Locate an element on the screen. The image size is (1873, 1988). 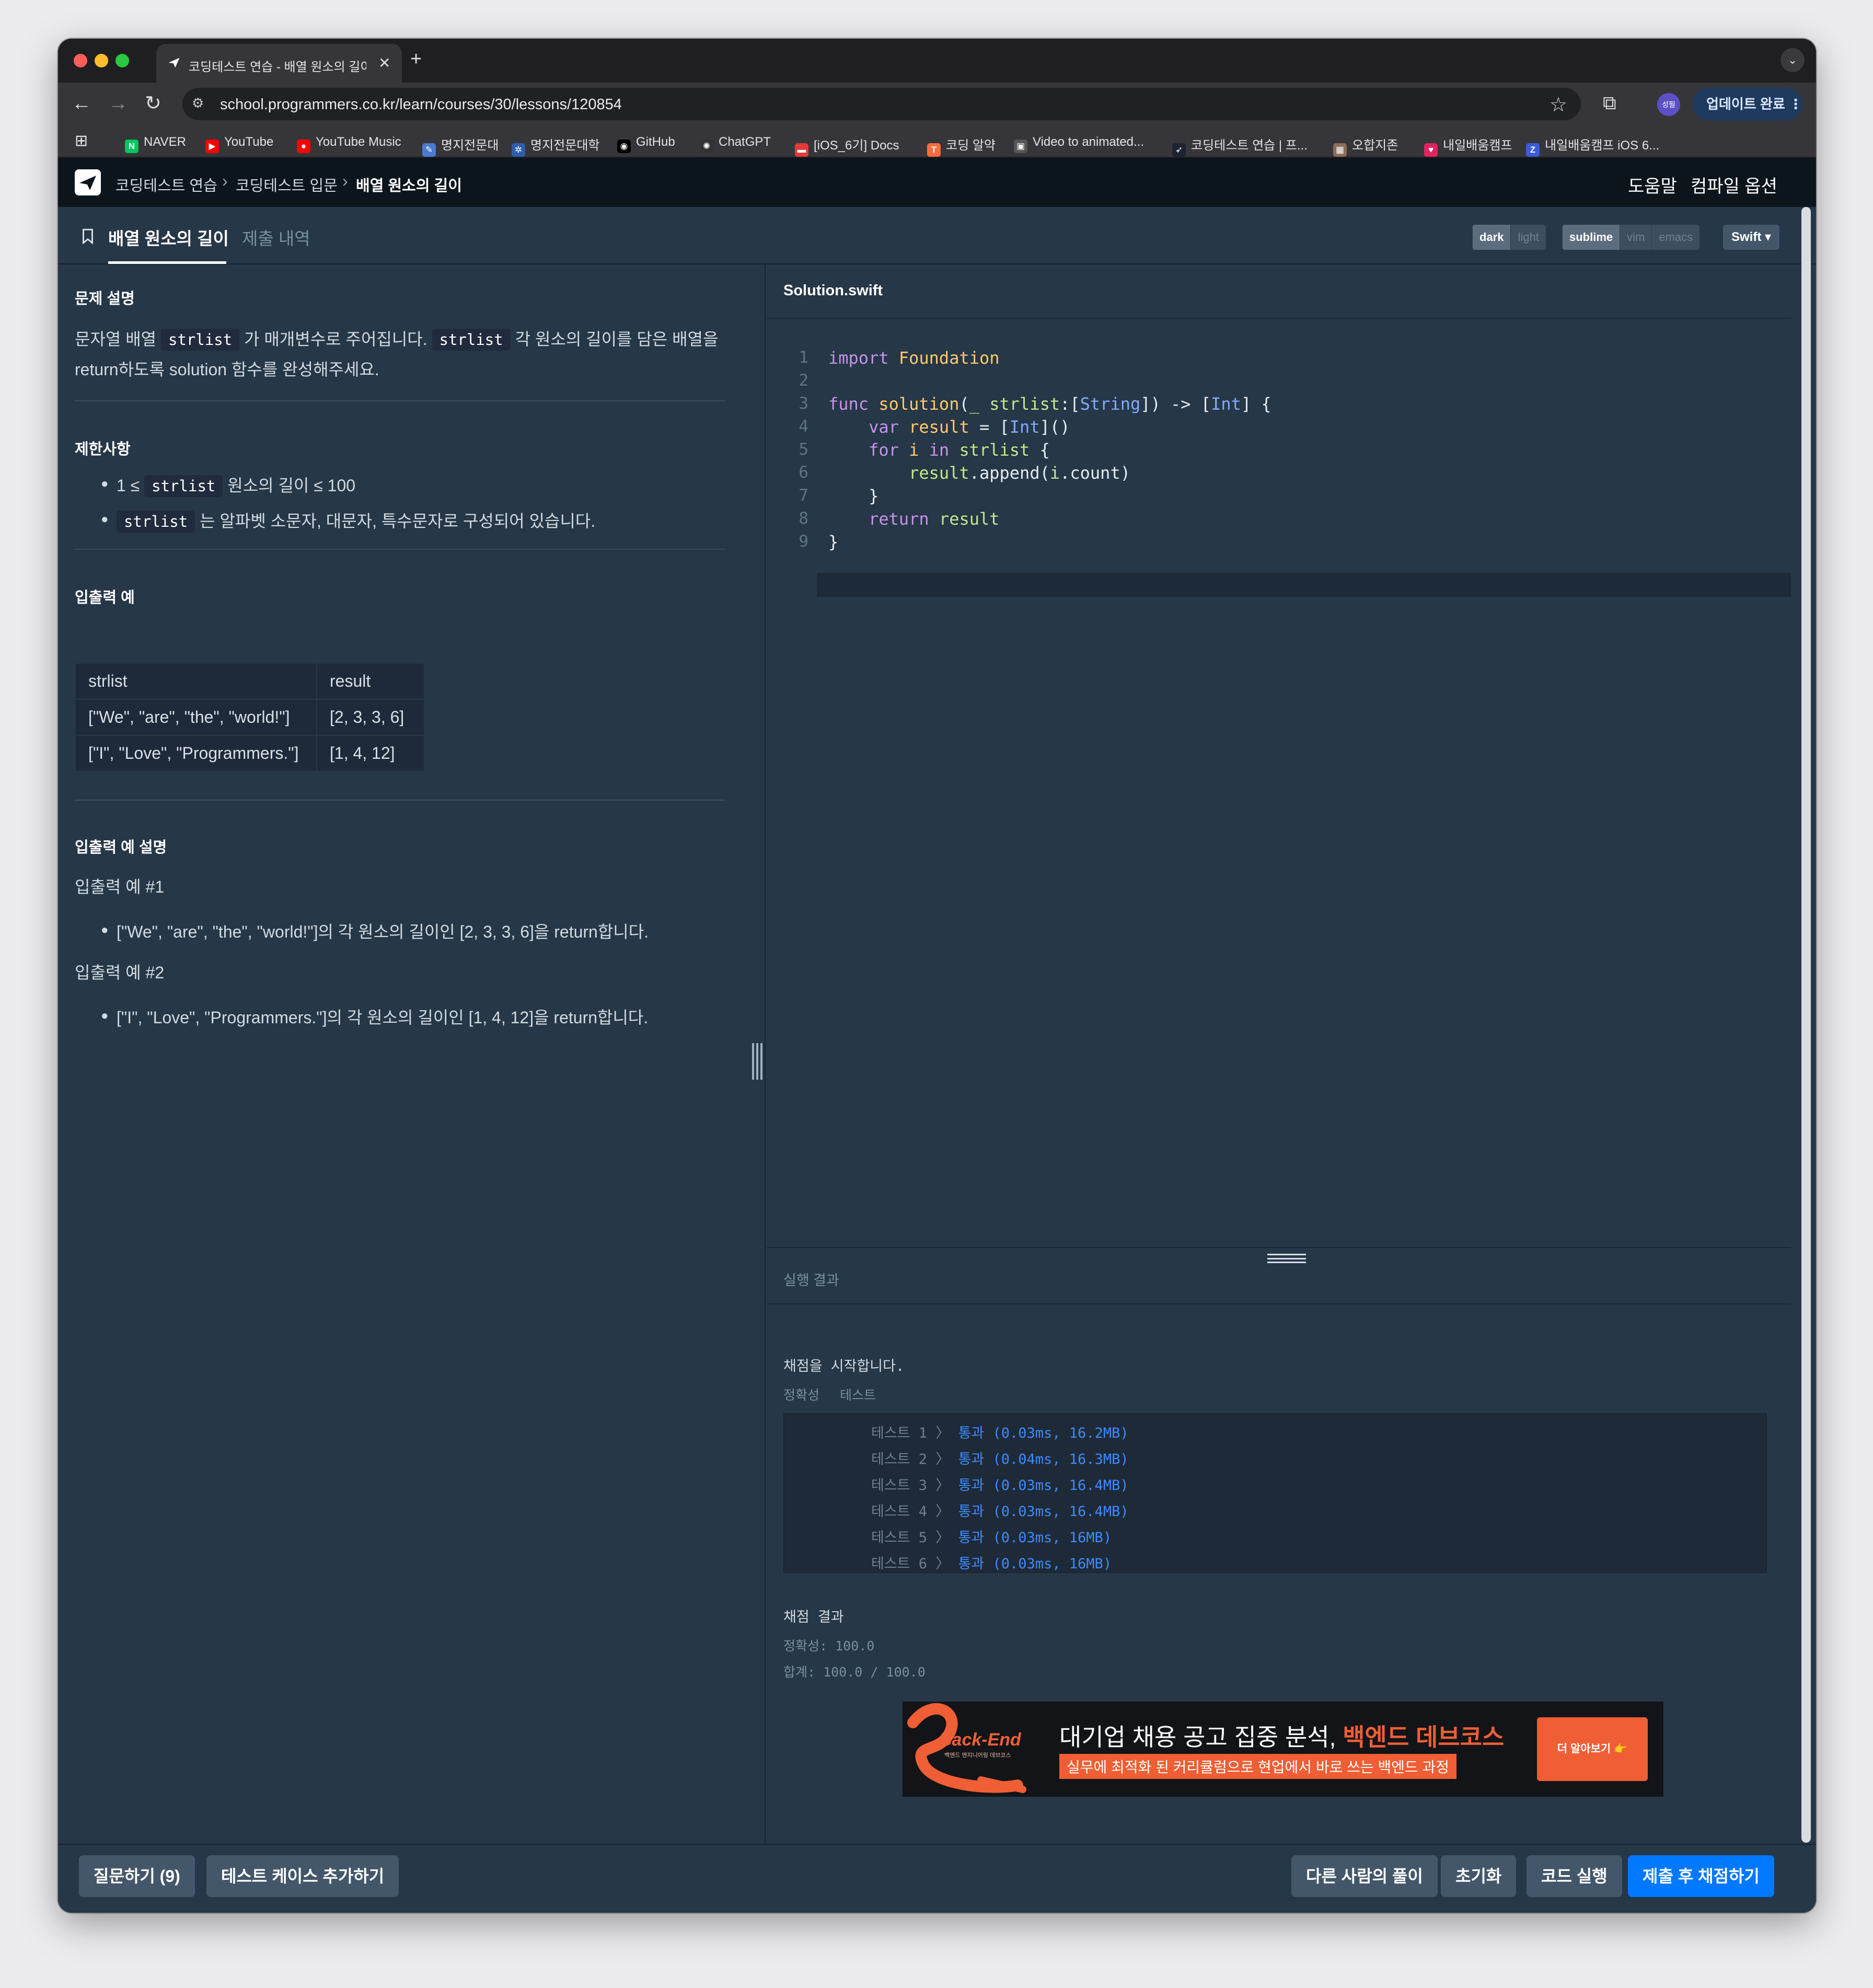
table-header: result is located at coordinates (370, 681).